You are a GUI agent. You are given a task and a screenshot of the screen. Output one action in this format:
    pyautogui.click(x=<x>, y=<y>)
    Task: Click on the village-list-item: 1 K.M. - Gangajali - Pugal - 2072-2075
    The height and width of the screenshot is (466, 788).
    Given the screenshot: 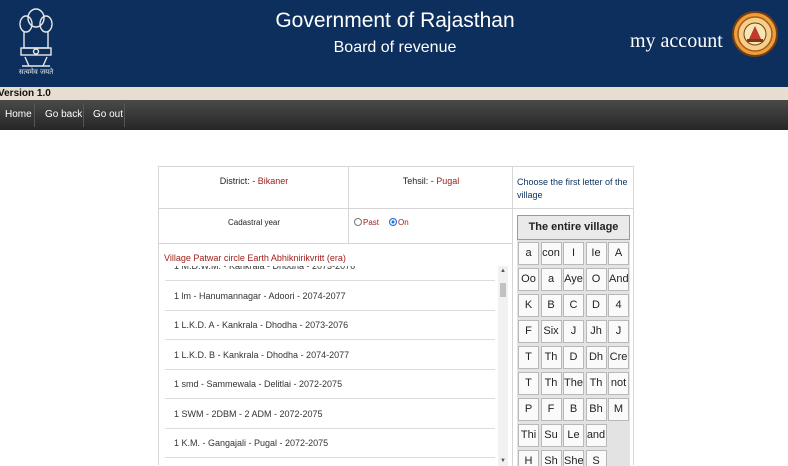 What is the action you would take?
    pyautogui.click(x=330, y=443)
    